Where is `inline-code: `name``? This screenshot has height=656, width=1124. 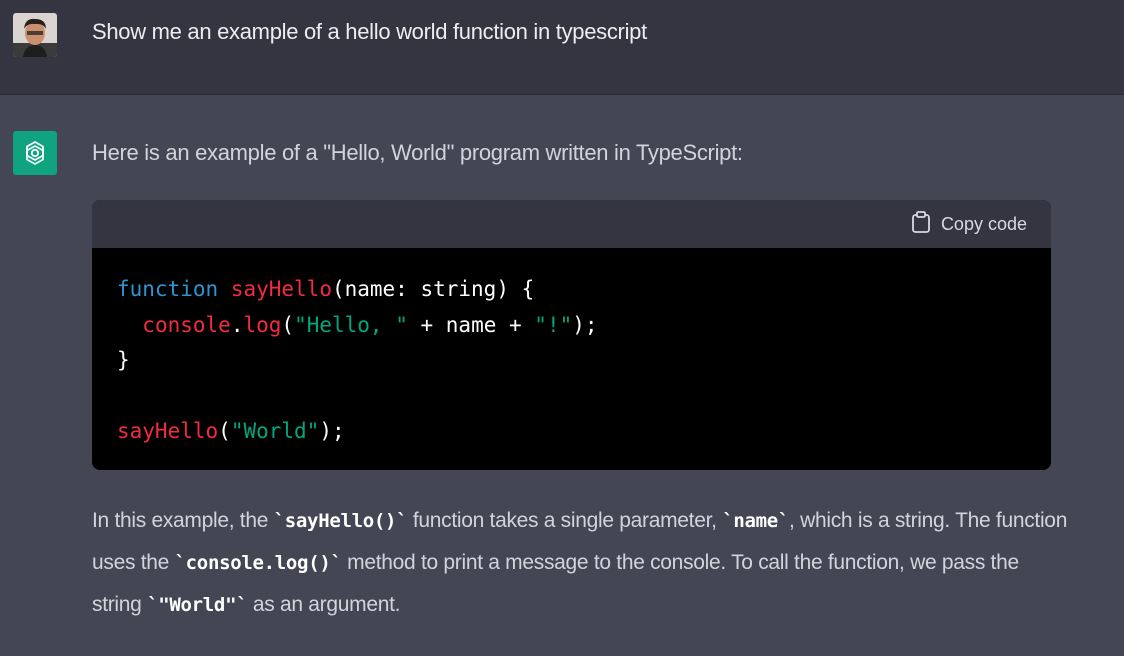 inline-code: `name` is located at coordinates (756, 521).